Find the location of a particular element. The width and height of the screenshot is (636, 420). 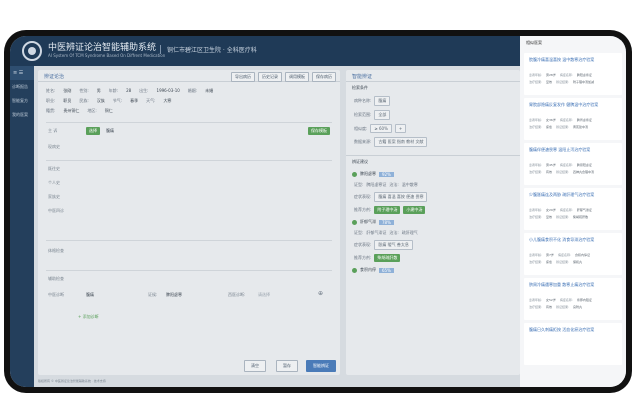

case-meta-value: 男28岁 is located at coordinates (551, 75).